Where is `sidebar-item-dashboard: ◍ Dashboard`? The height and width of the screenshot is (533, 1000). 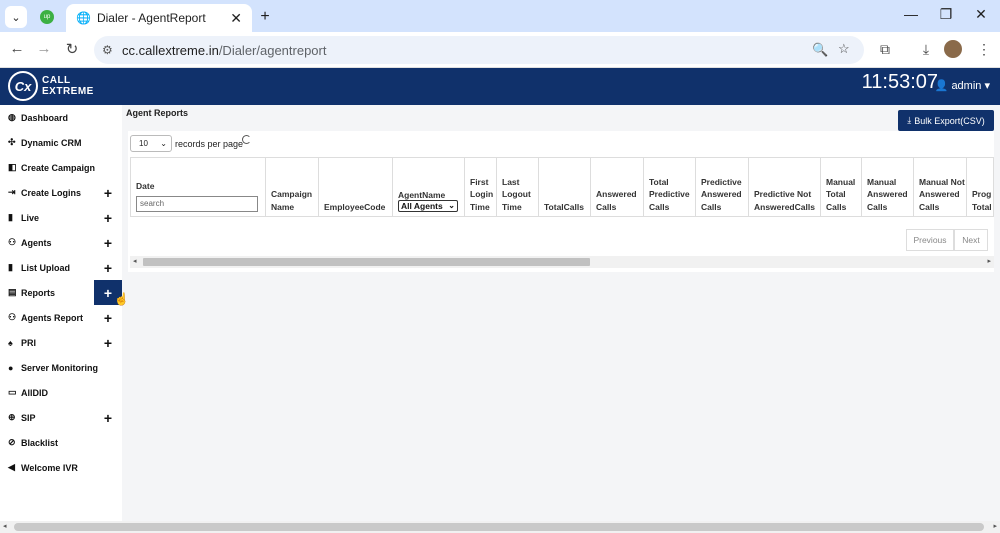
sidebar-item-dashboard: ◍ Dashboard is located at coordinates (61, 117).